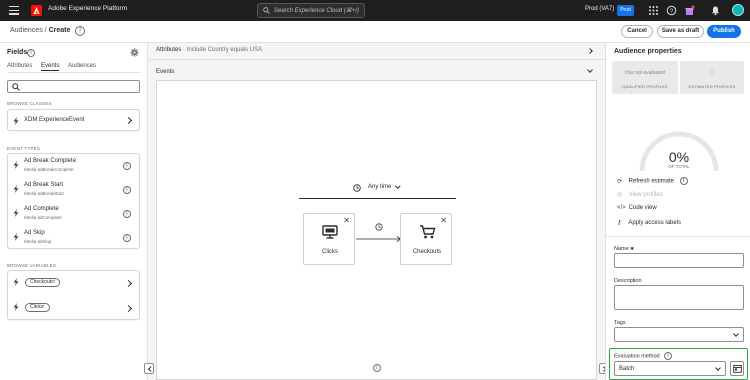  Describe the element at coordinates (42, 282) in the screenshot. I see `variable-pill: Checkoutsᶠ` at that location.